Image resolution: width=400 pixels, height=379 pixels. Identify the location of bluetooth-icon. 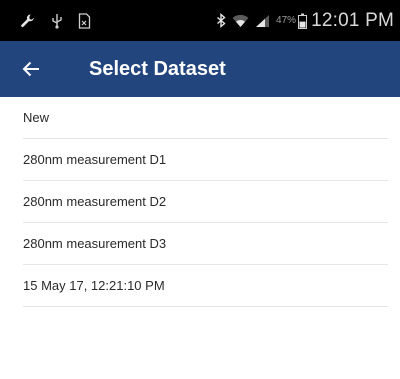
(221, 20).